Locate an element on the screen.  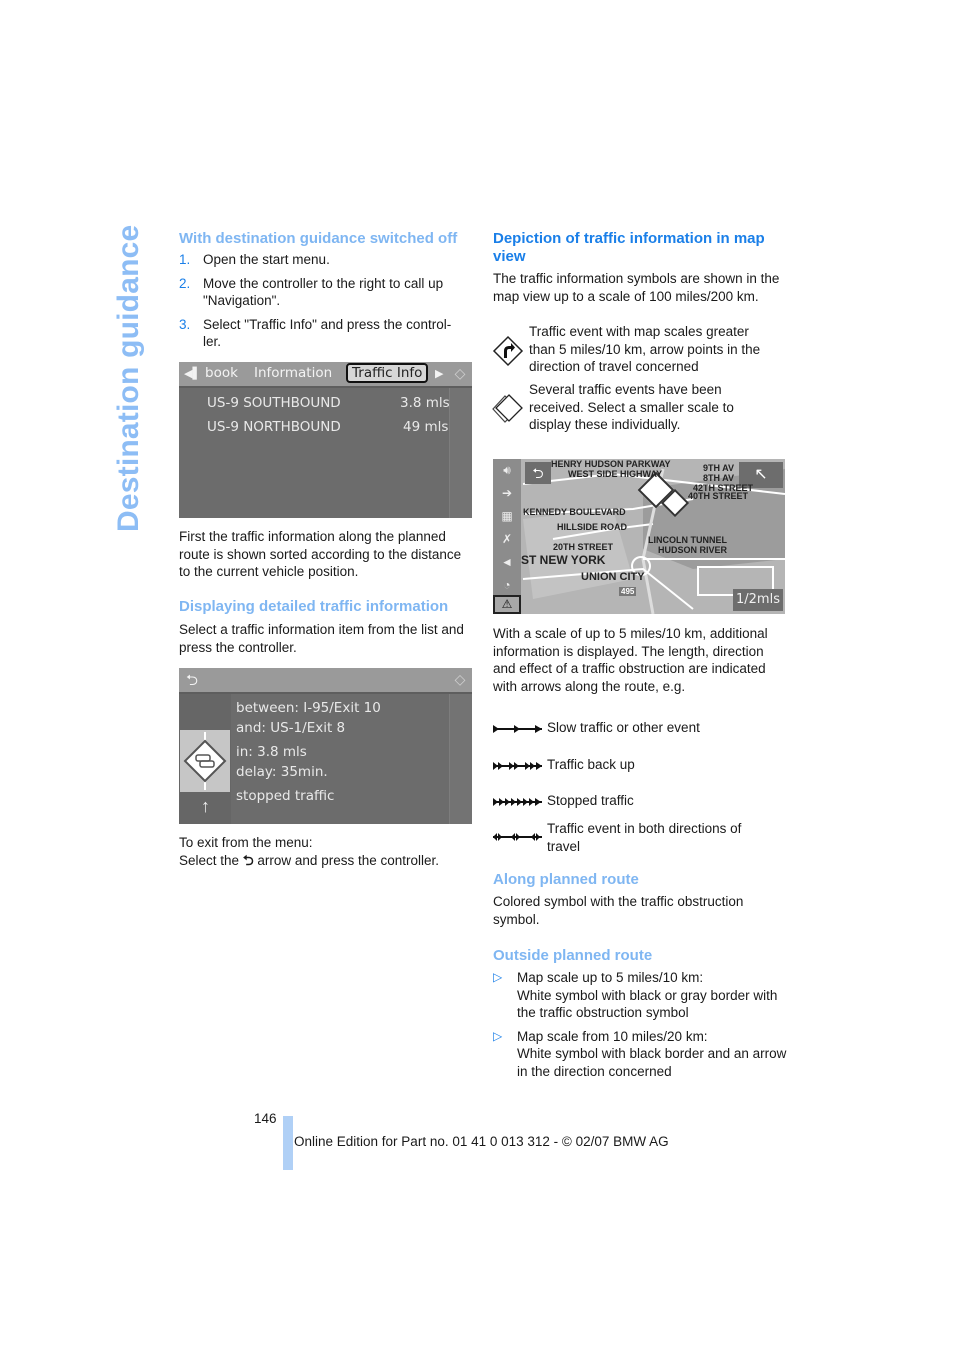
section-heading-outside-route: Outside planned route is located at coordinates (573, 955).